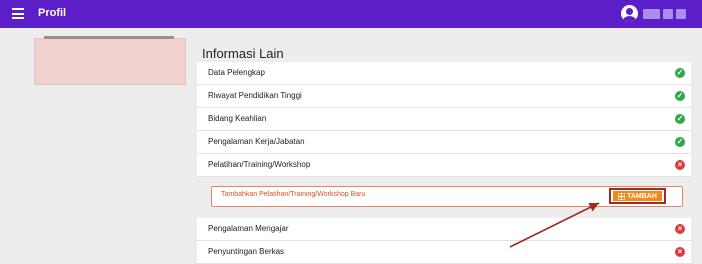 Image resolution: width=702 pixels, height=264 pixels. I want to click on page-title: Profil, so click(52, 13).